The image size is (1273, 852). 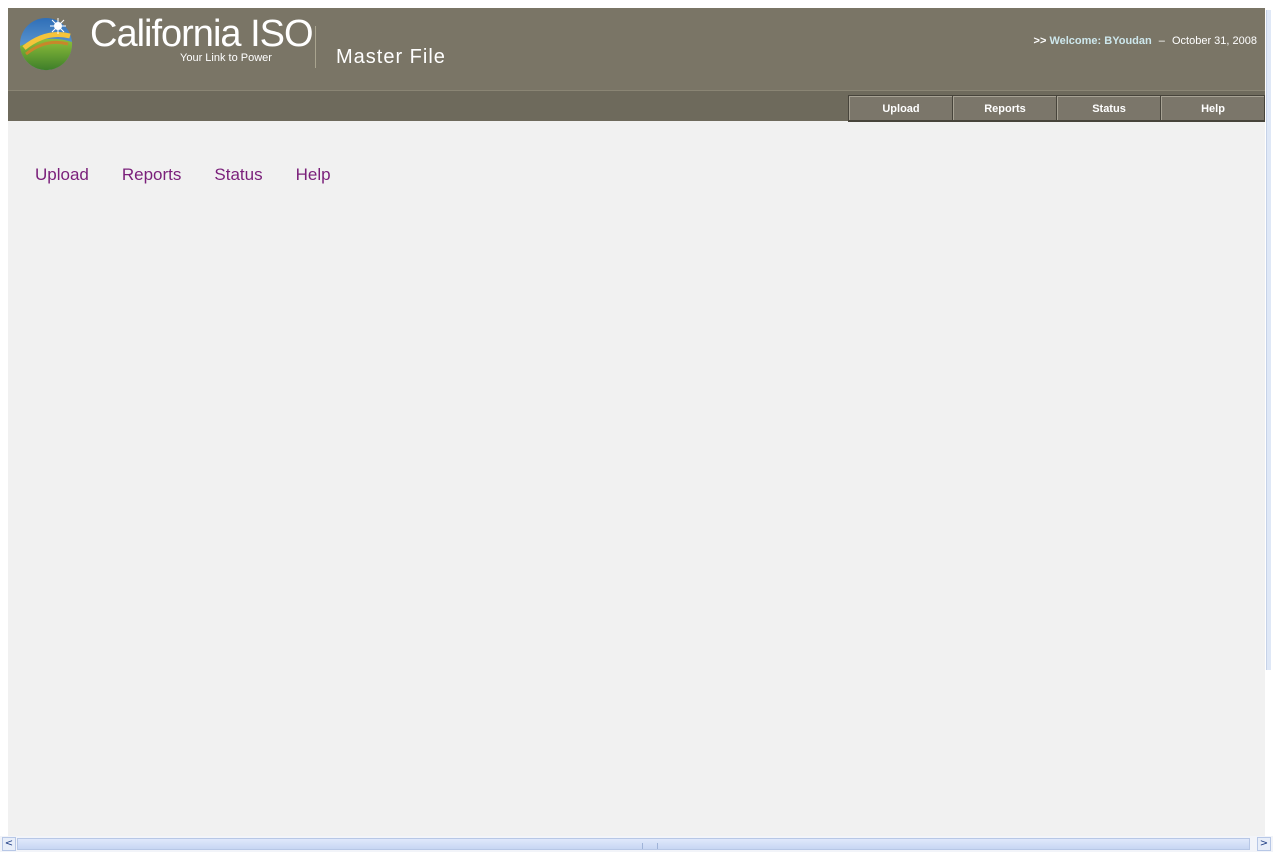 What do you see at coordinates (202, 34) in the screenshot?
I see `brand-name: California ISO` at bounding box center [202, 34].